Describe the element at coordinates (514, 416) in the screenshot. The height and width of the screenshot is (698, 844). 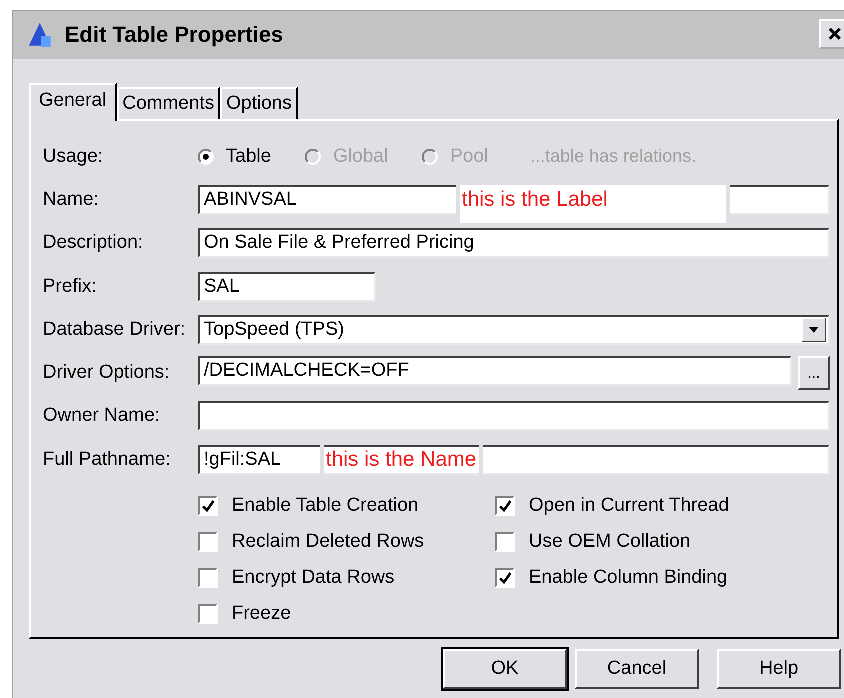
I see `input-field` at that location.